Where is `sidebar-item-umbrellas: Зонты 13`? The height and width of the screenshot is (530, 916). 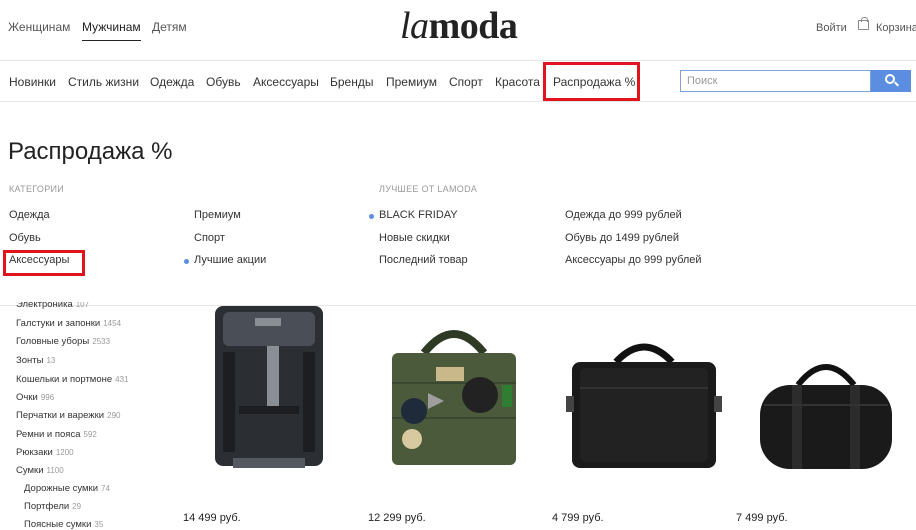
sidebar-item-umbrellas: Зонты 13 is located at coordinates (35, 360).